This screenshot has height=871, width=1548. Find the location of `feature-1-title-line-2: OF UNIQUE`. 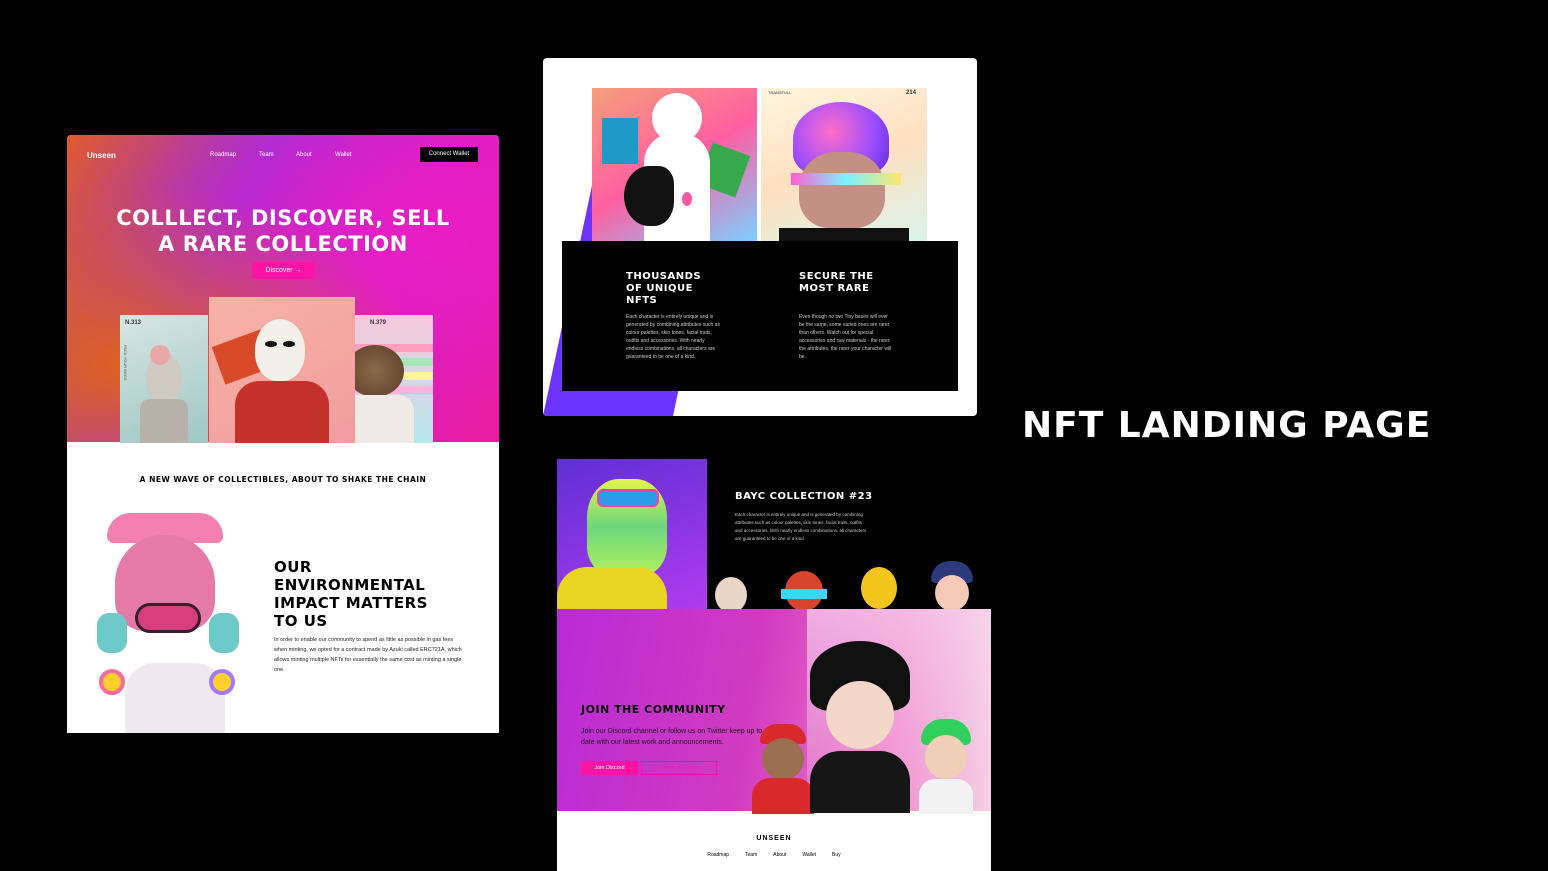

feature-1-title-line-2: OF UNIQUE is located at coordinates (659, 288).